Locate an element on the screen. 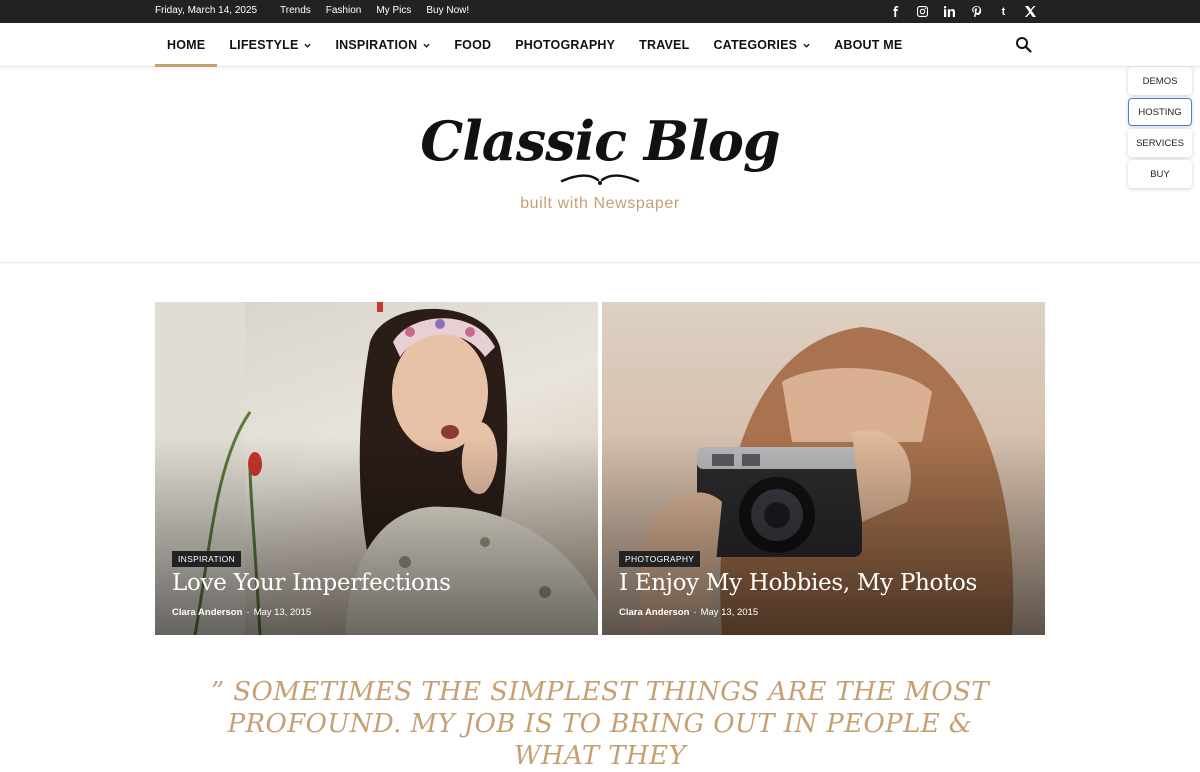 This screenshot has width=1200, height=772. site-logo: Classic Blog built with Newspaper is located at coordinates (600, 165).